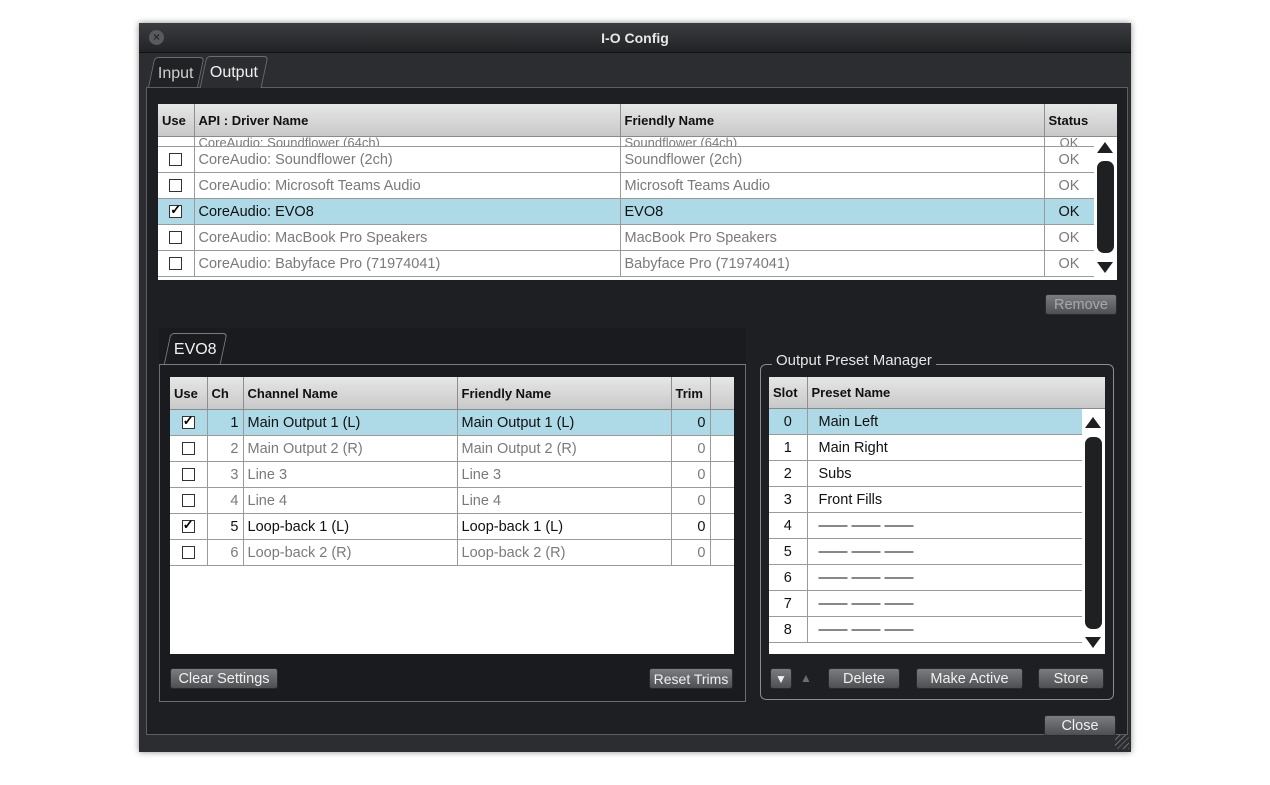  I want to click on tab-evo8: EVO8, so click(195, 349).